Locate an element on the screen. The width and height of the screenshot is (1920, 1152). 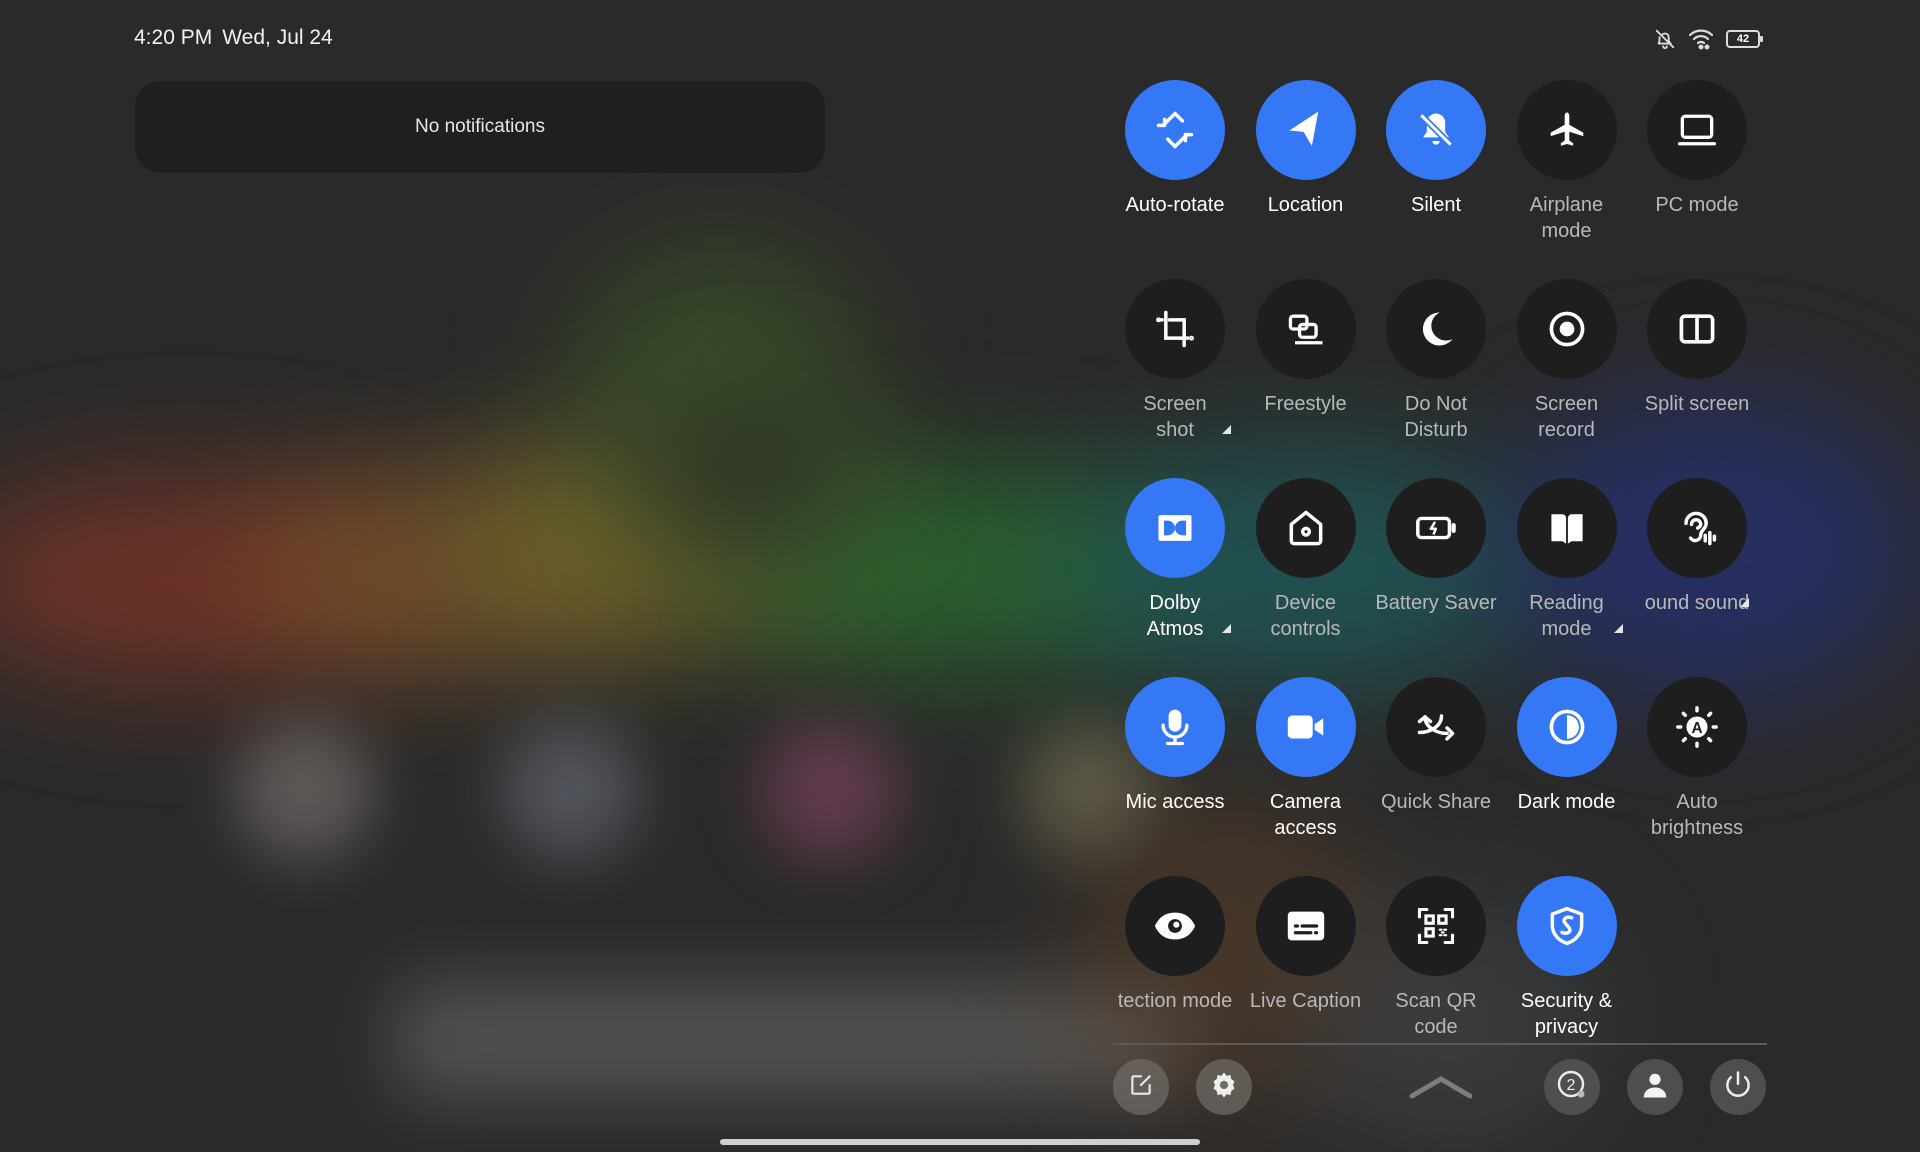
tile-label: Live Caption is located at coordinates (1305, 1001).